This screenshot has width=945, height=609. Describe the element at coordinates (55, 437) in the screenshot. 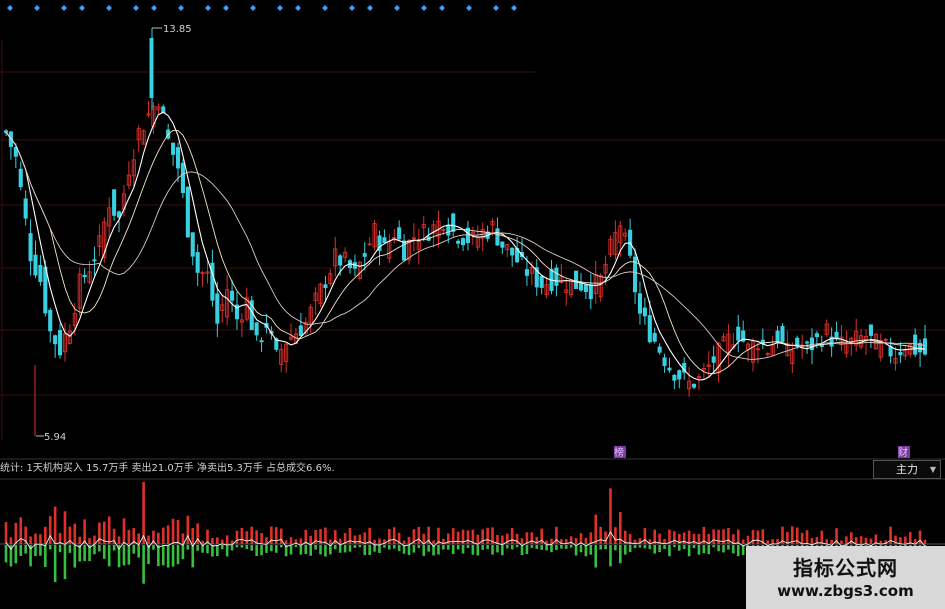

I see `low-price-label: 5.94` at that location.